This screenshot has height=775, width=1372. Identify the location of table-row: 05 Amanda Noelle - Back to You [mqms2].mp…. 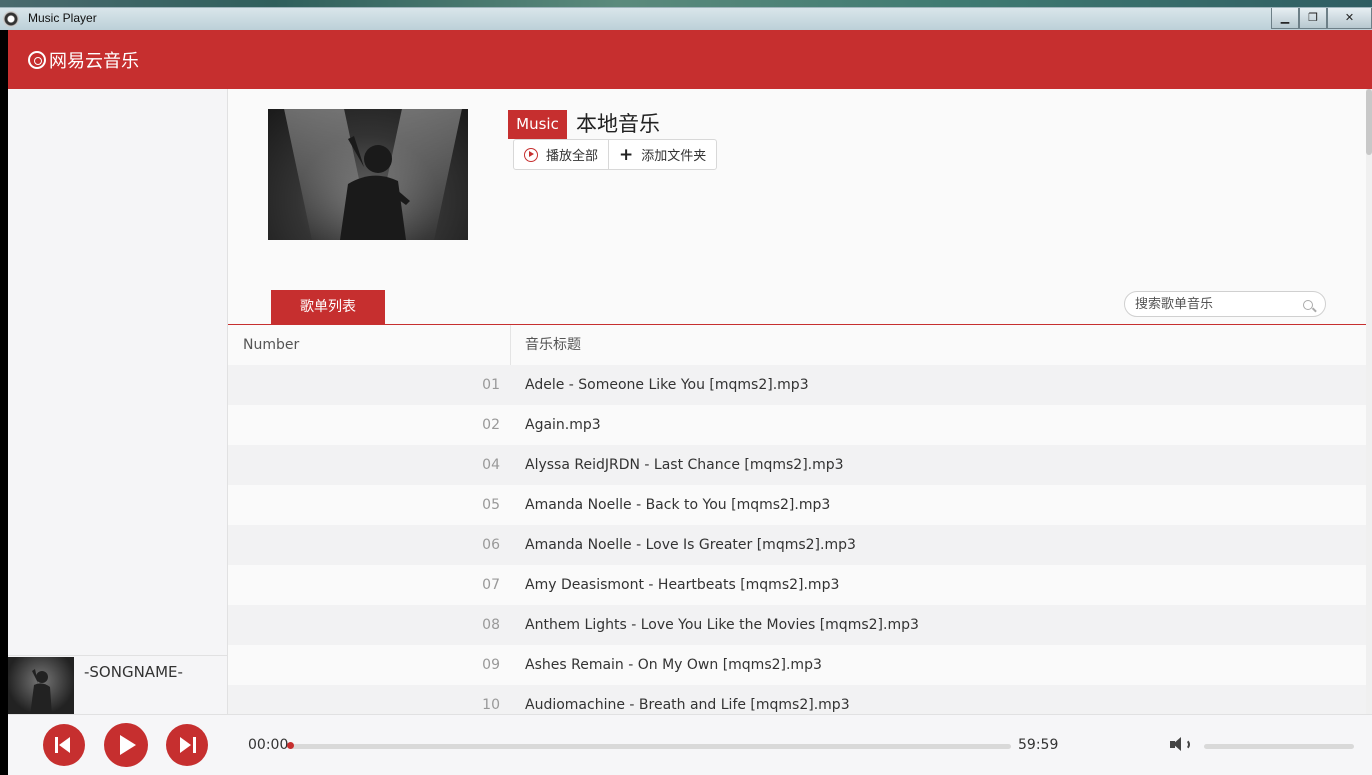
(797, 505).